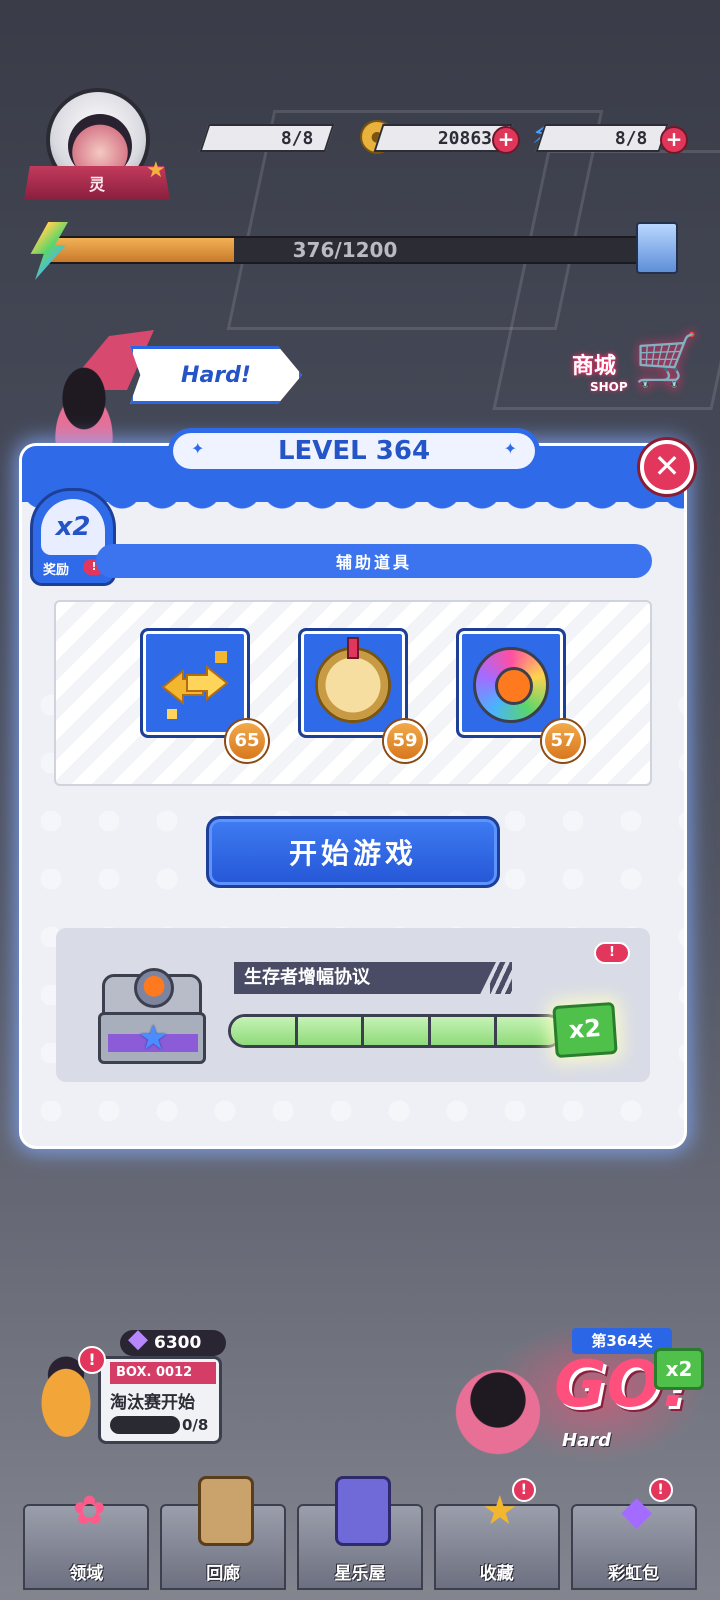 The height and width of the screenshot is (1600, 720). What do you see at coordinates (353, 648) in the screenshot?
I see `helmet-plume` at bounding box center [353, 648].